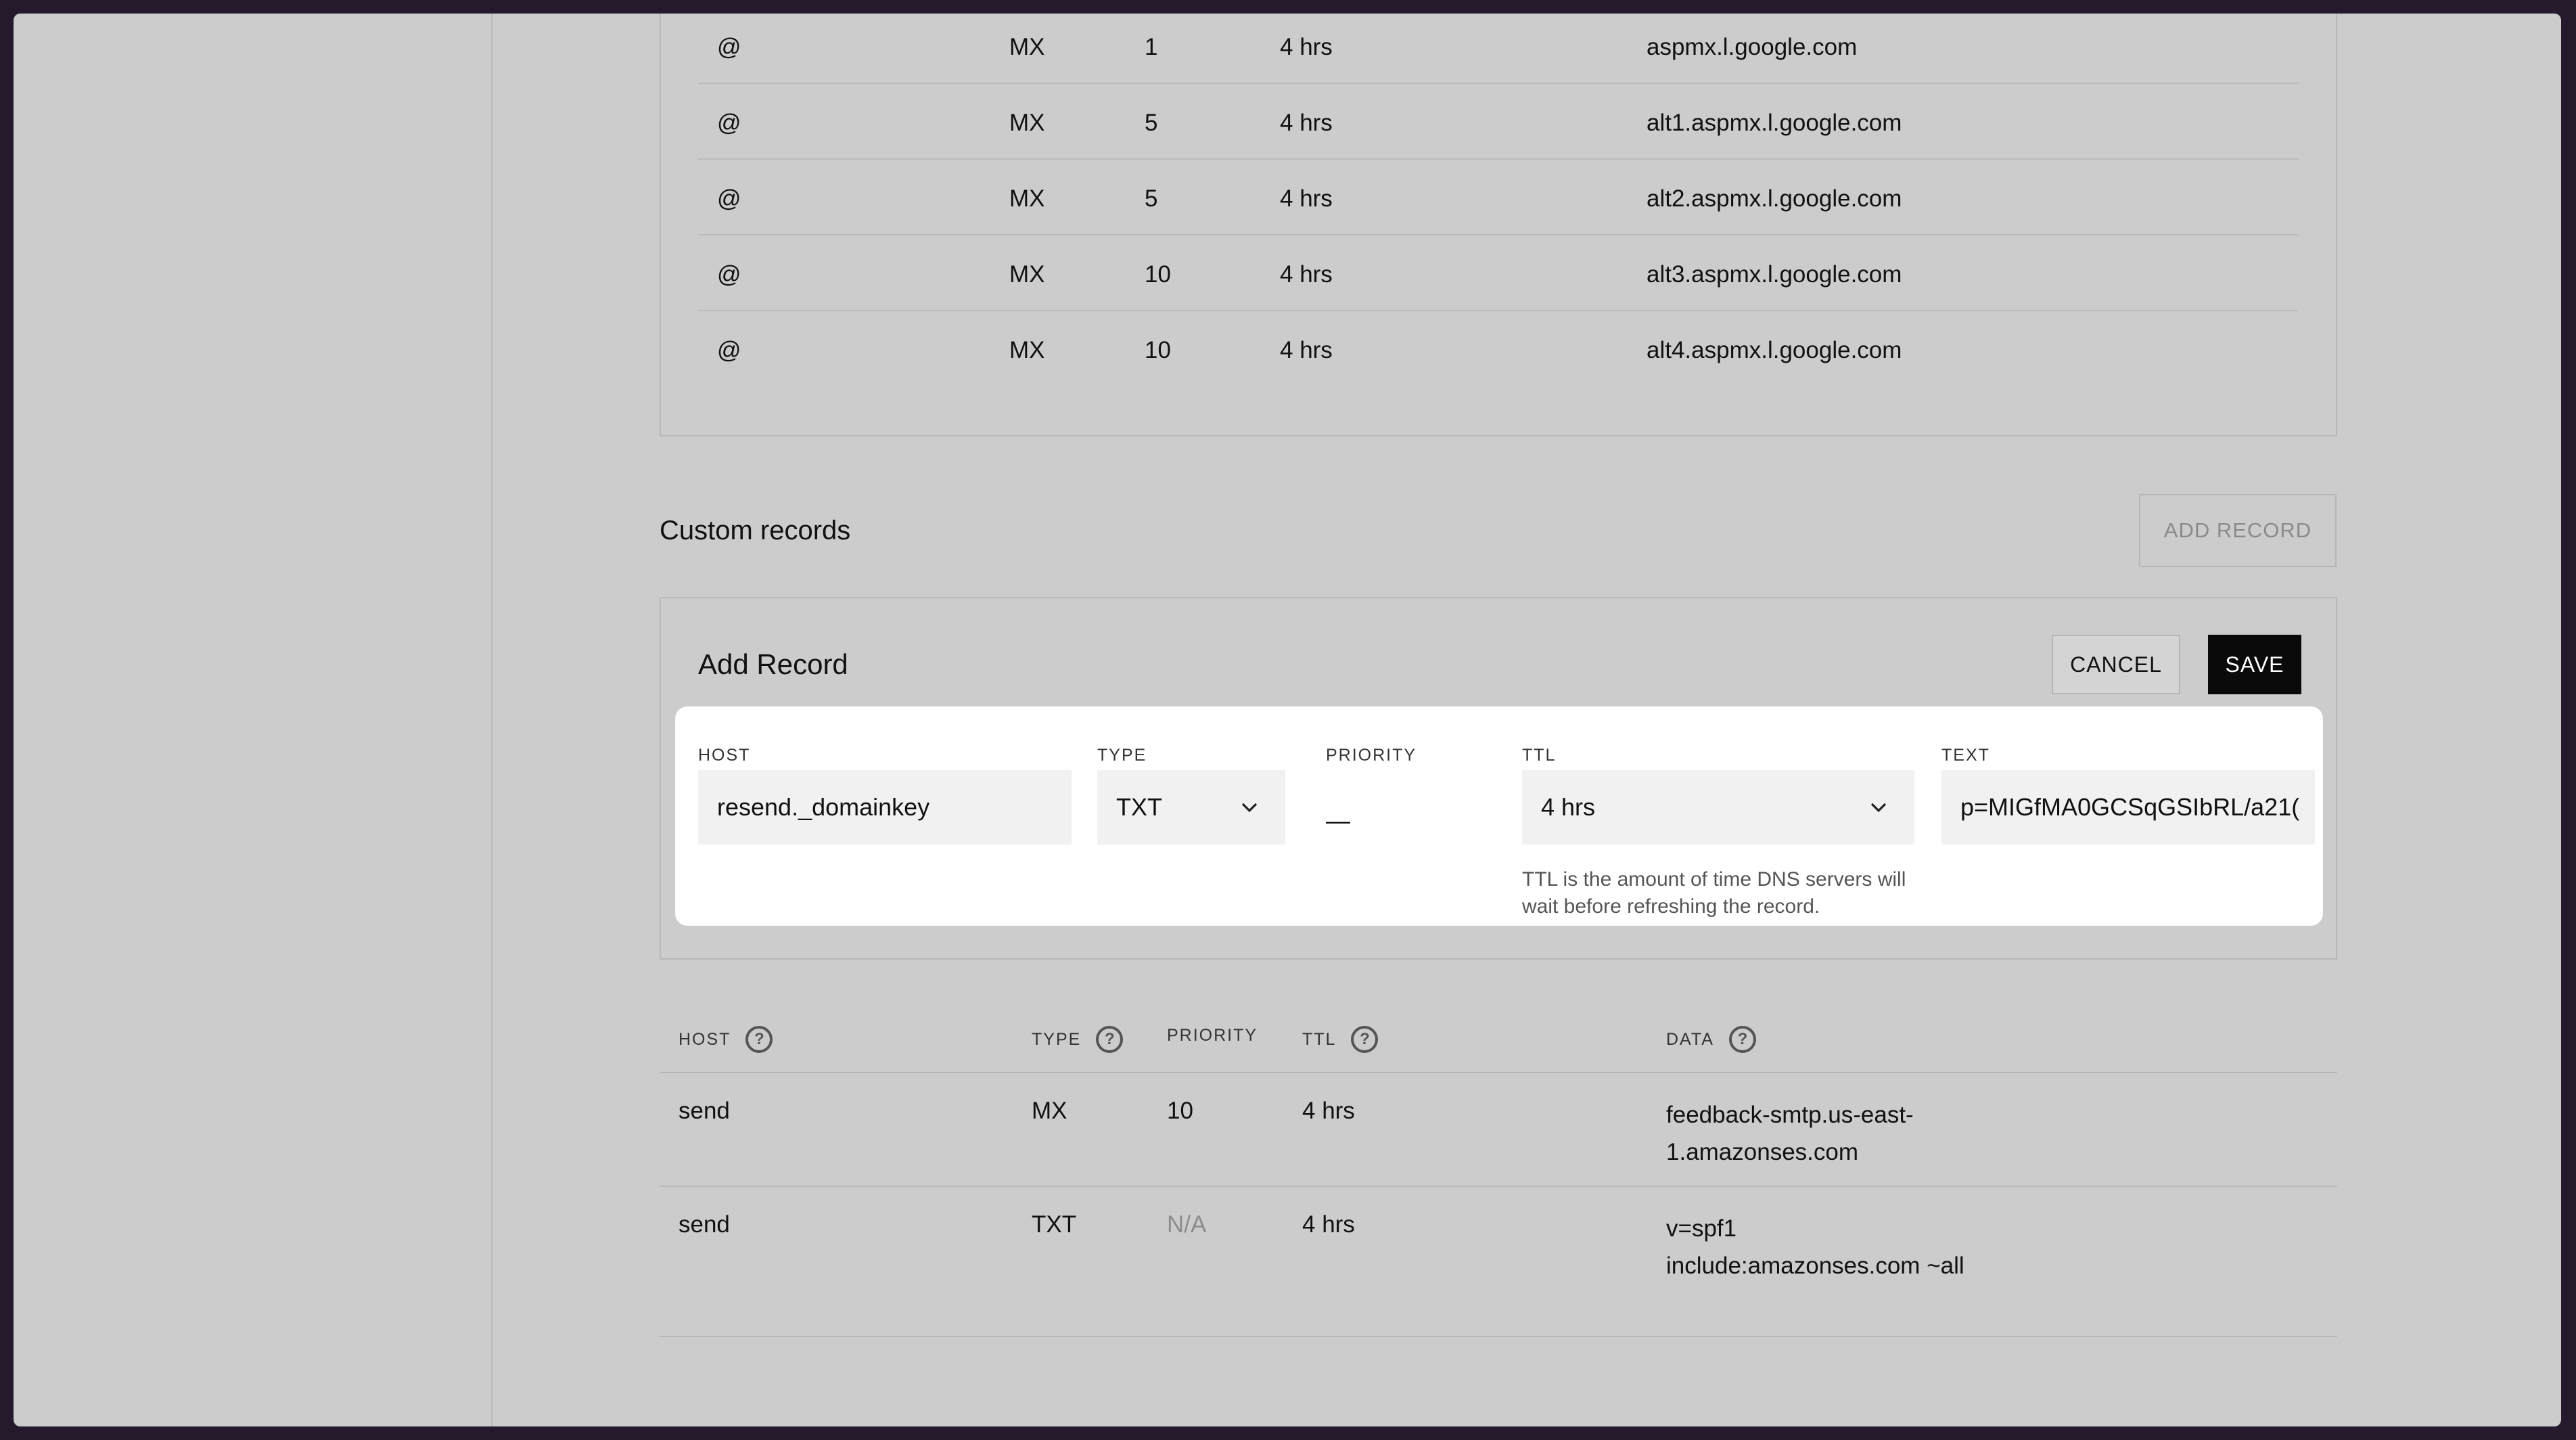  Describe the element at coordinates (724, 755) in the screenshot. I see `host-label: HOST` at that location.